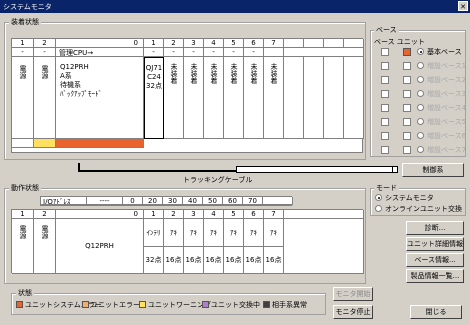 The height and width of the screenshot is (325, 470). What do you see at coordinates (154, 98) in the screenshot?
I see `qj71c24-module: QJ71 C24 32点` at bounding box center [154, 98].